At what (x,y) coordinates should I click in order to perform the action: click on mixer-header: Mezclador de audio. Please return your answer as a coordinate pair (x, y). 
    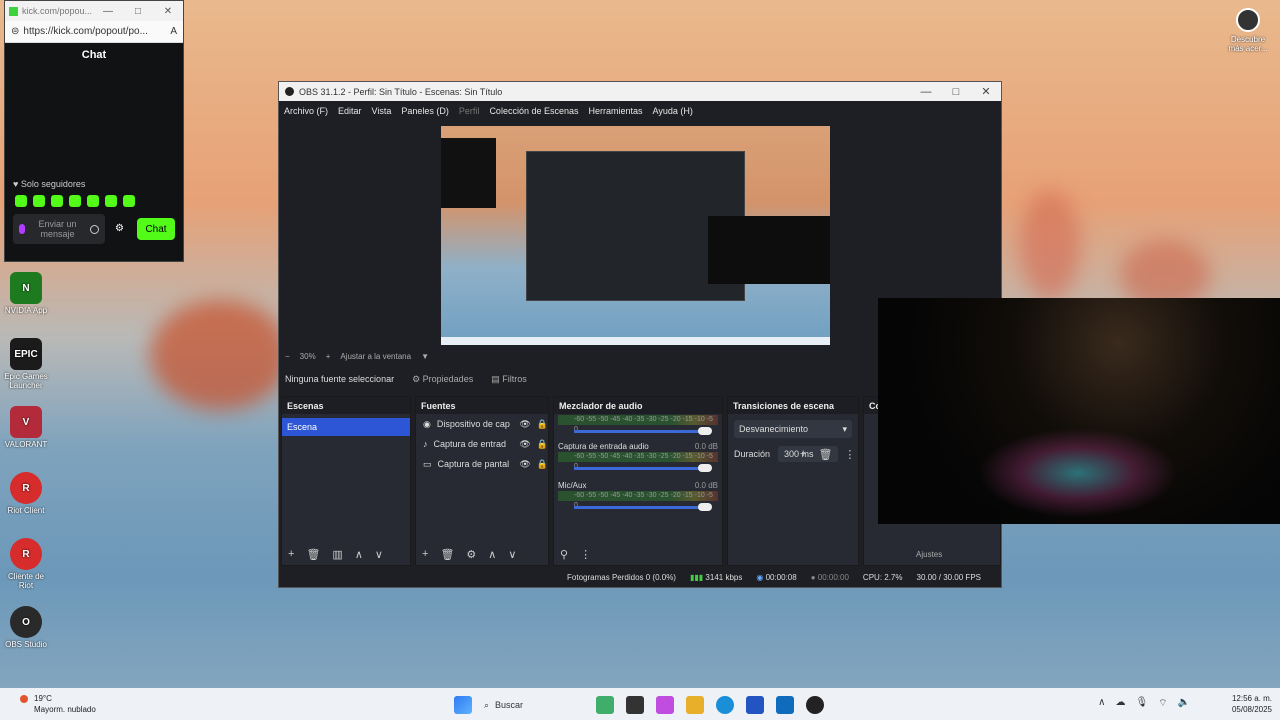
    Looking at the image, I should click on (638, 405).